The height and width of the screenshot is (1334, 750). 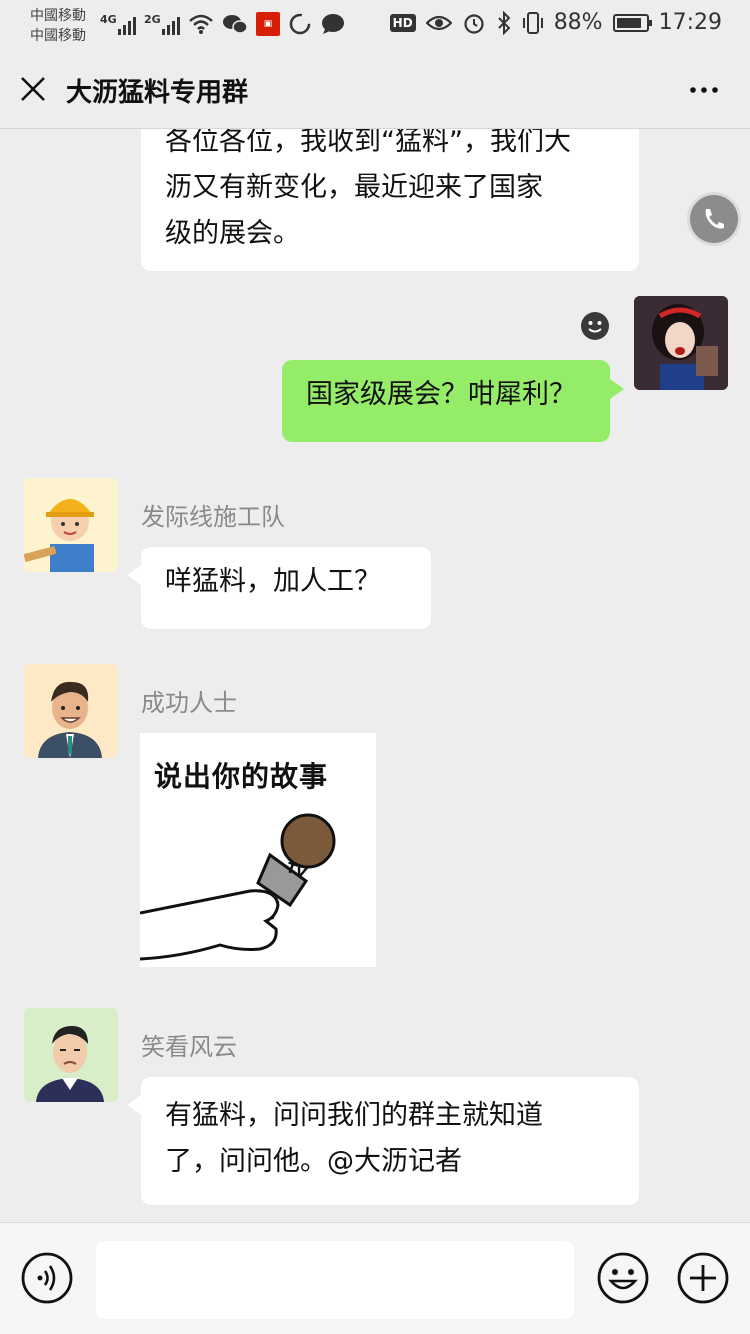 What do you see at coordinates (201, 24) in the screenshot?
I see `wifi-icon` at bounding box center [201, 24].